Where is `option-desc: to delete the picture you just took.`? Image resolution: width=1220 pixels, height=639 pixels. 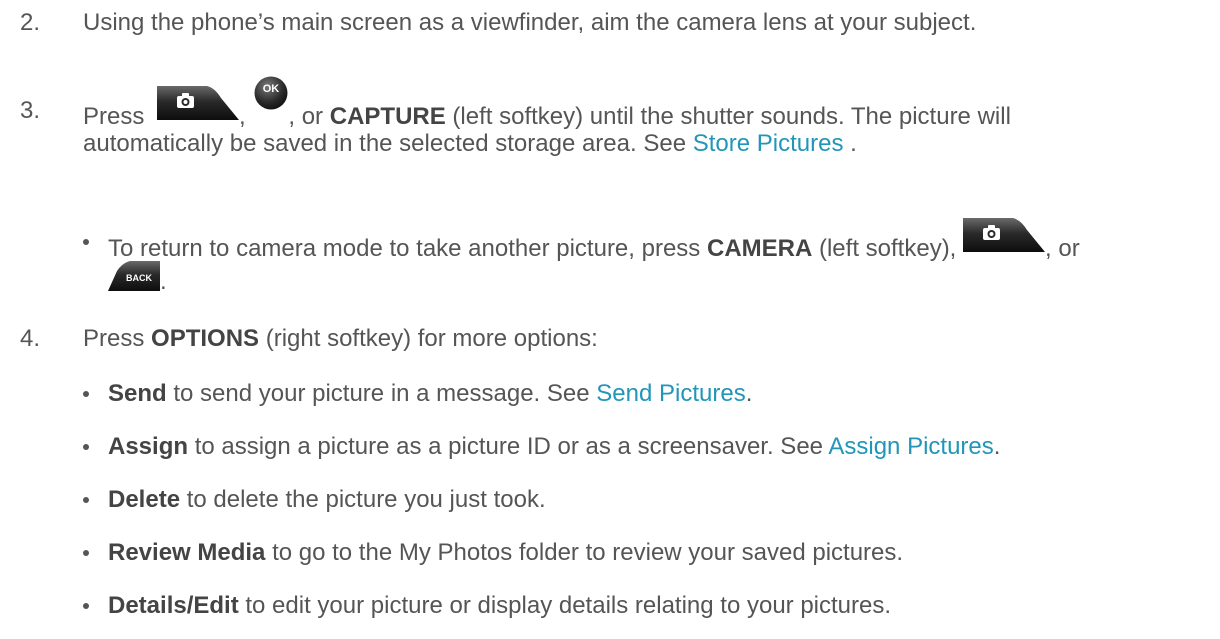 option-desc: to delete the picture you just took. is located at coordinates (366, 499).